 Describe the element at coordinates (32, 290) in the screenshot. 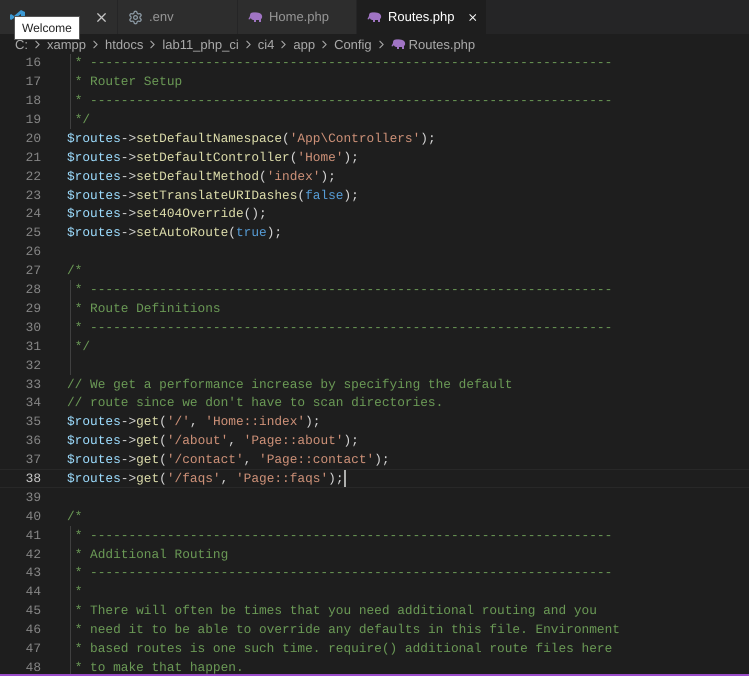

I see `line-number: 28` at that location.